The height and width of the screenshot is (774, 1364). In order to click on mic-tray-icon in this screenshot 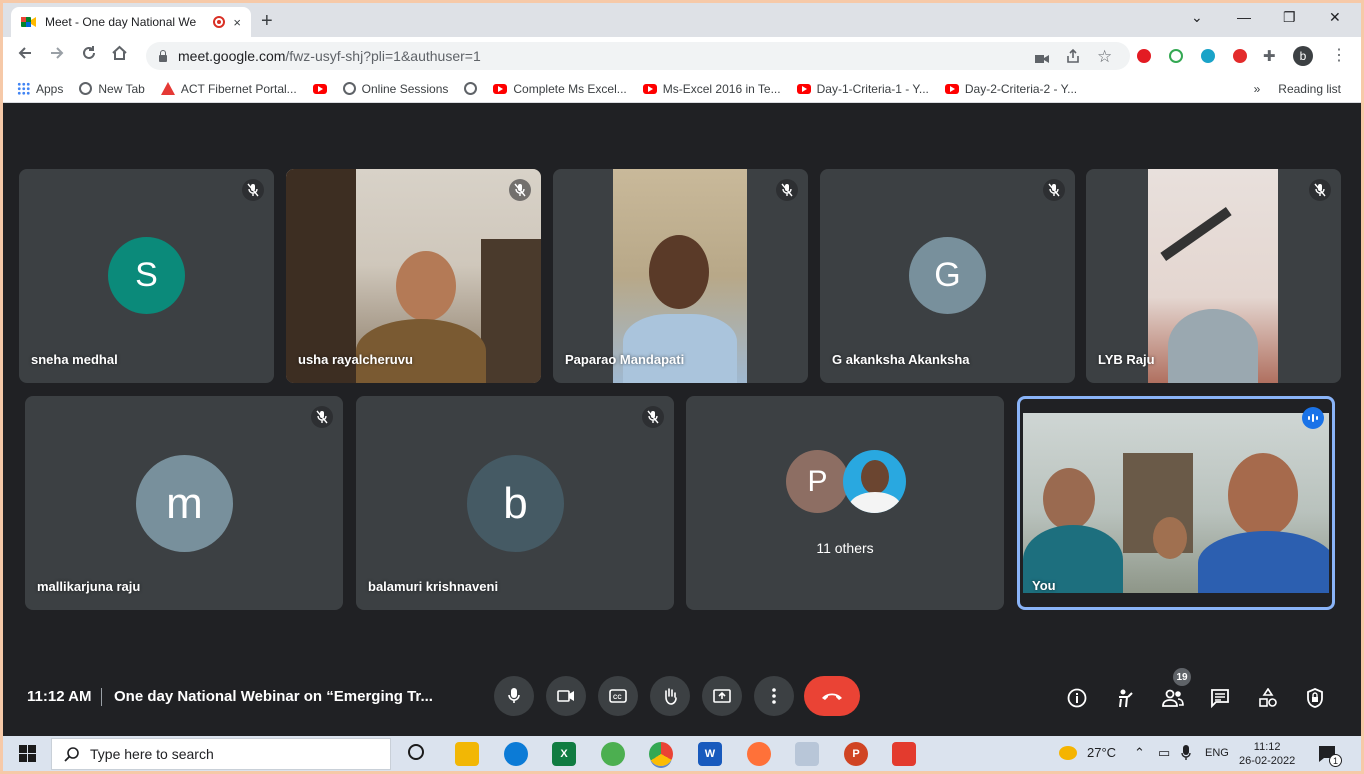, I will do `click(1186, 754)`.